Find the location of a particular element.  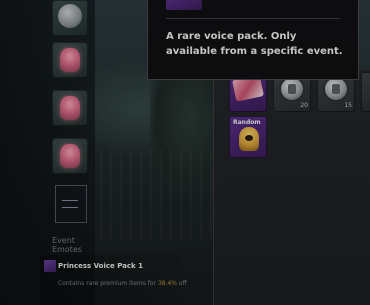

random-label: Random is located at coordinates (247, 122).